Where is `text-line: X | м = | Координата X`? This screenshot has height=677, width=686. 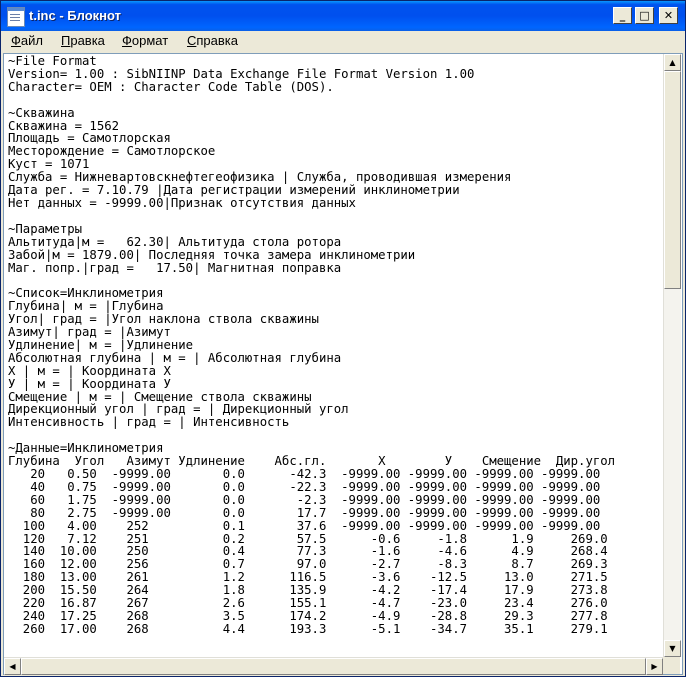
text-line: X | м = | Координата X is located at coordinates (89, 370).